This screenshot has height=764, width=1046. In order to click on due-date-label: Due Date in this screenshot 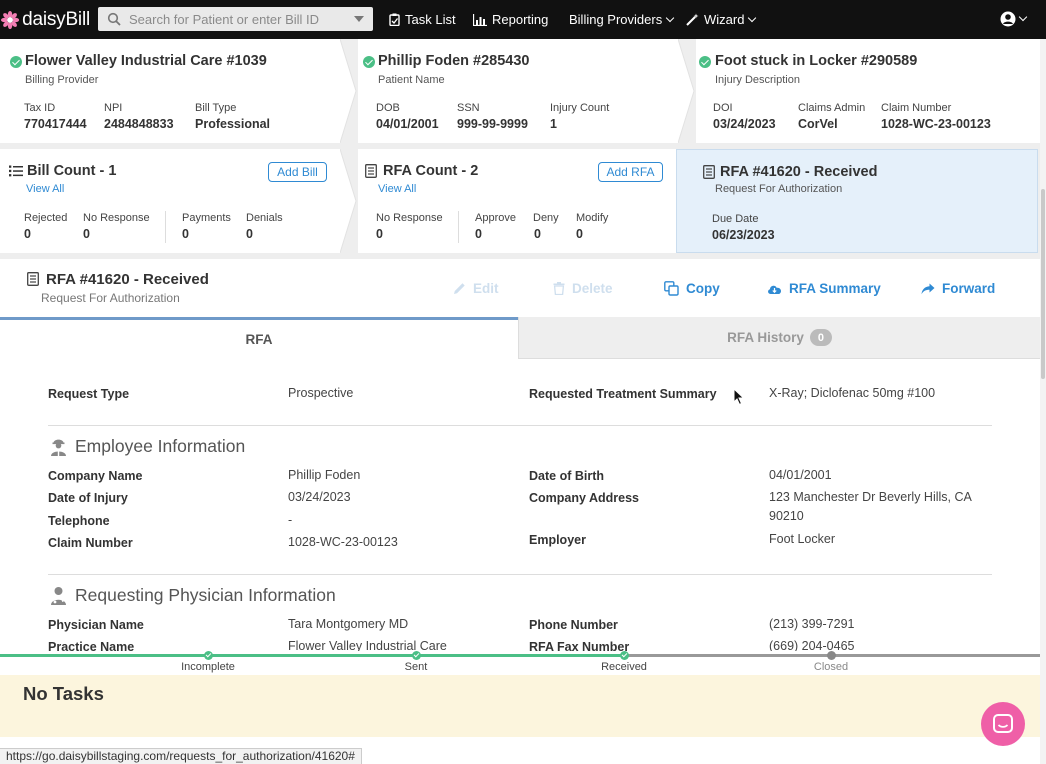, I will do `click(735, 219)`.